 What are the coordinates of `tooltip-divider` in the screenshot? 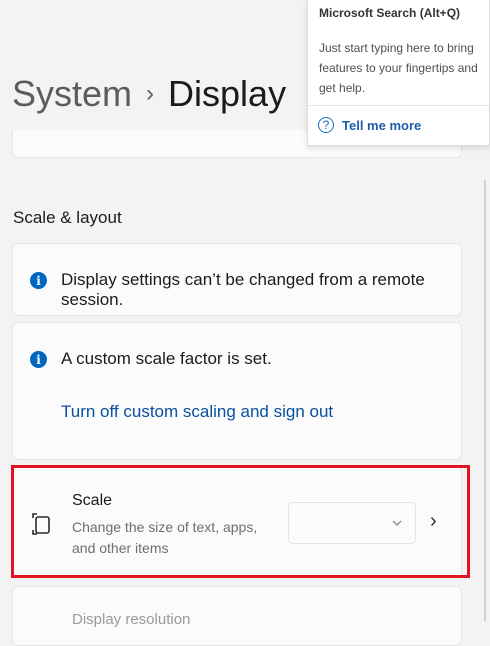 It's located at (398, 105).